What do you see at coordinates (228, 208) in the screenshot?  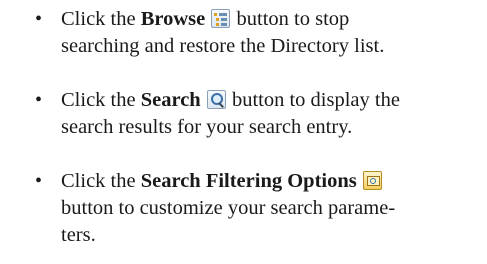 I see `text-line: button to customize your search parame-` at bounding box center [228, 208].